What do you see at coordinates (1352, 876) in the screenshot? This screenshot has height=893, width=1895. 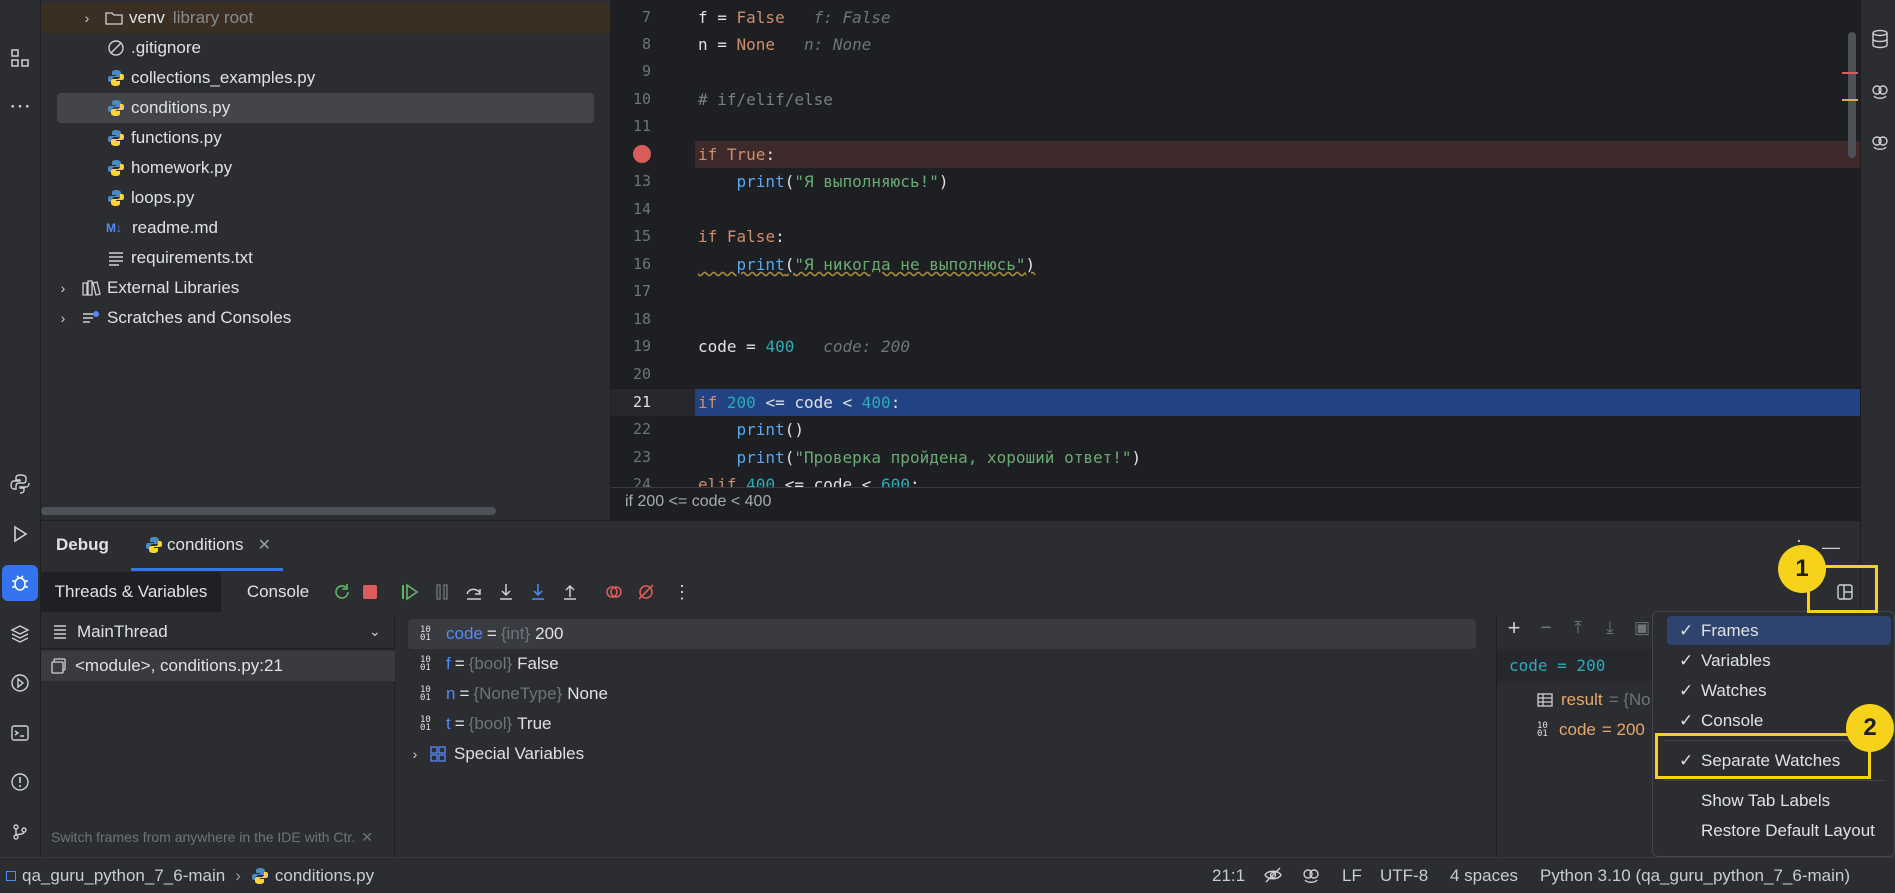 I see `line-separator: LF` at bounding box center [1352, 876].